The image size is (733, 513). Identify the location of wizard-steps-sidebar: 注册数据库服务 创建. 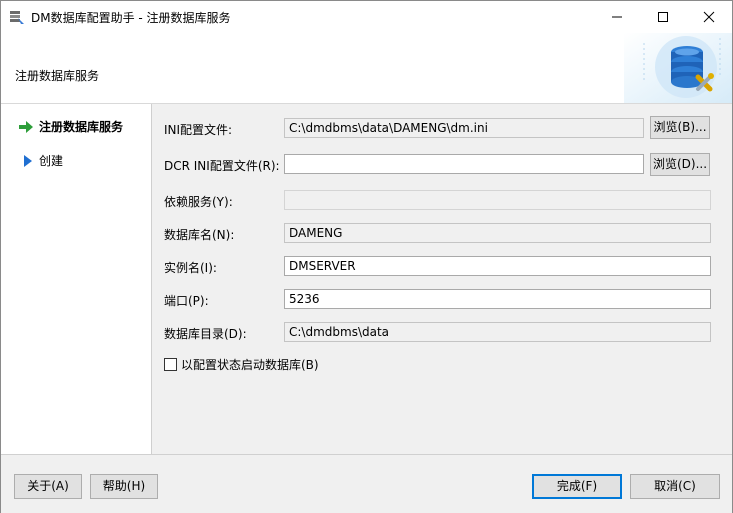
(76, 279).